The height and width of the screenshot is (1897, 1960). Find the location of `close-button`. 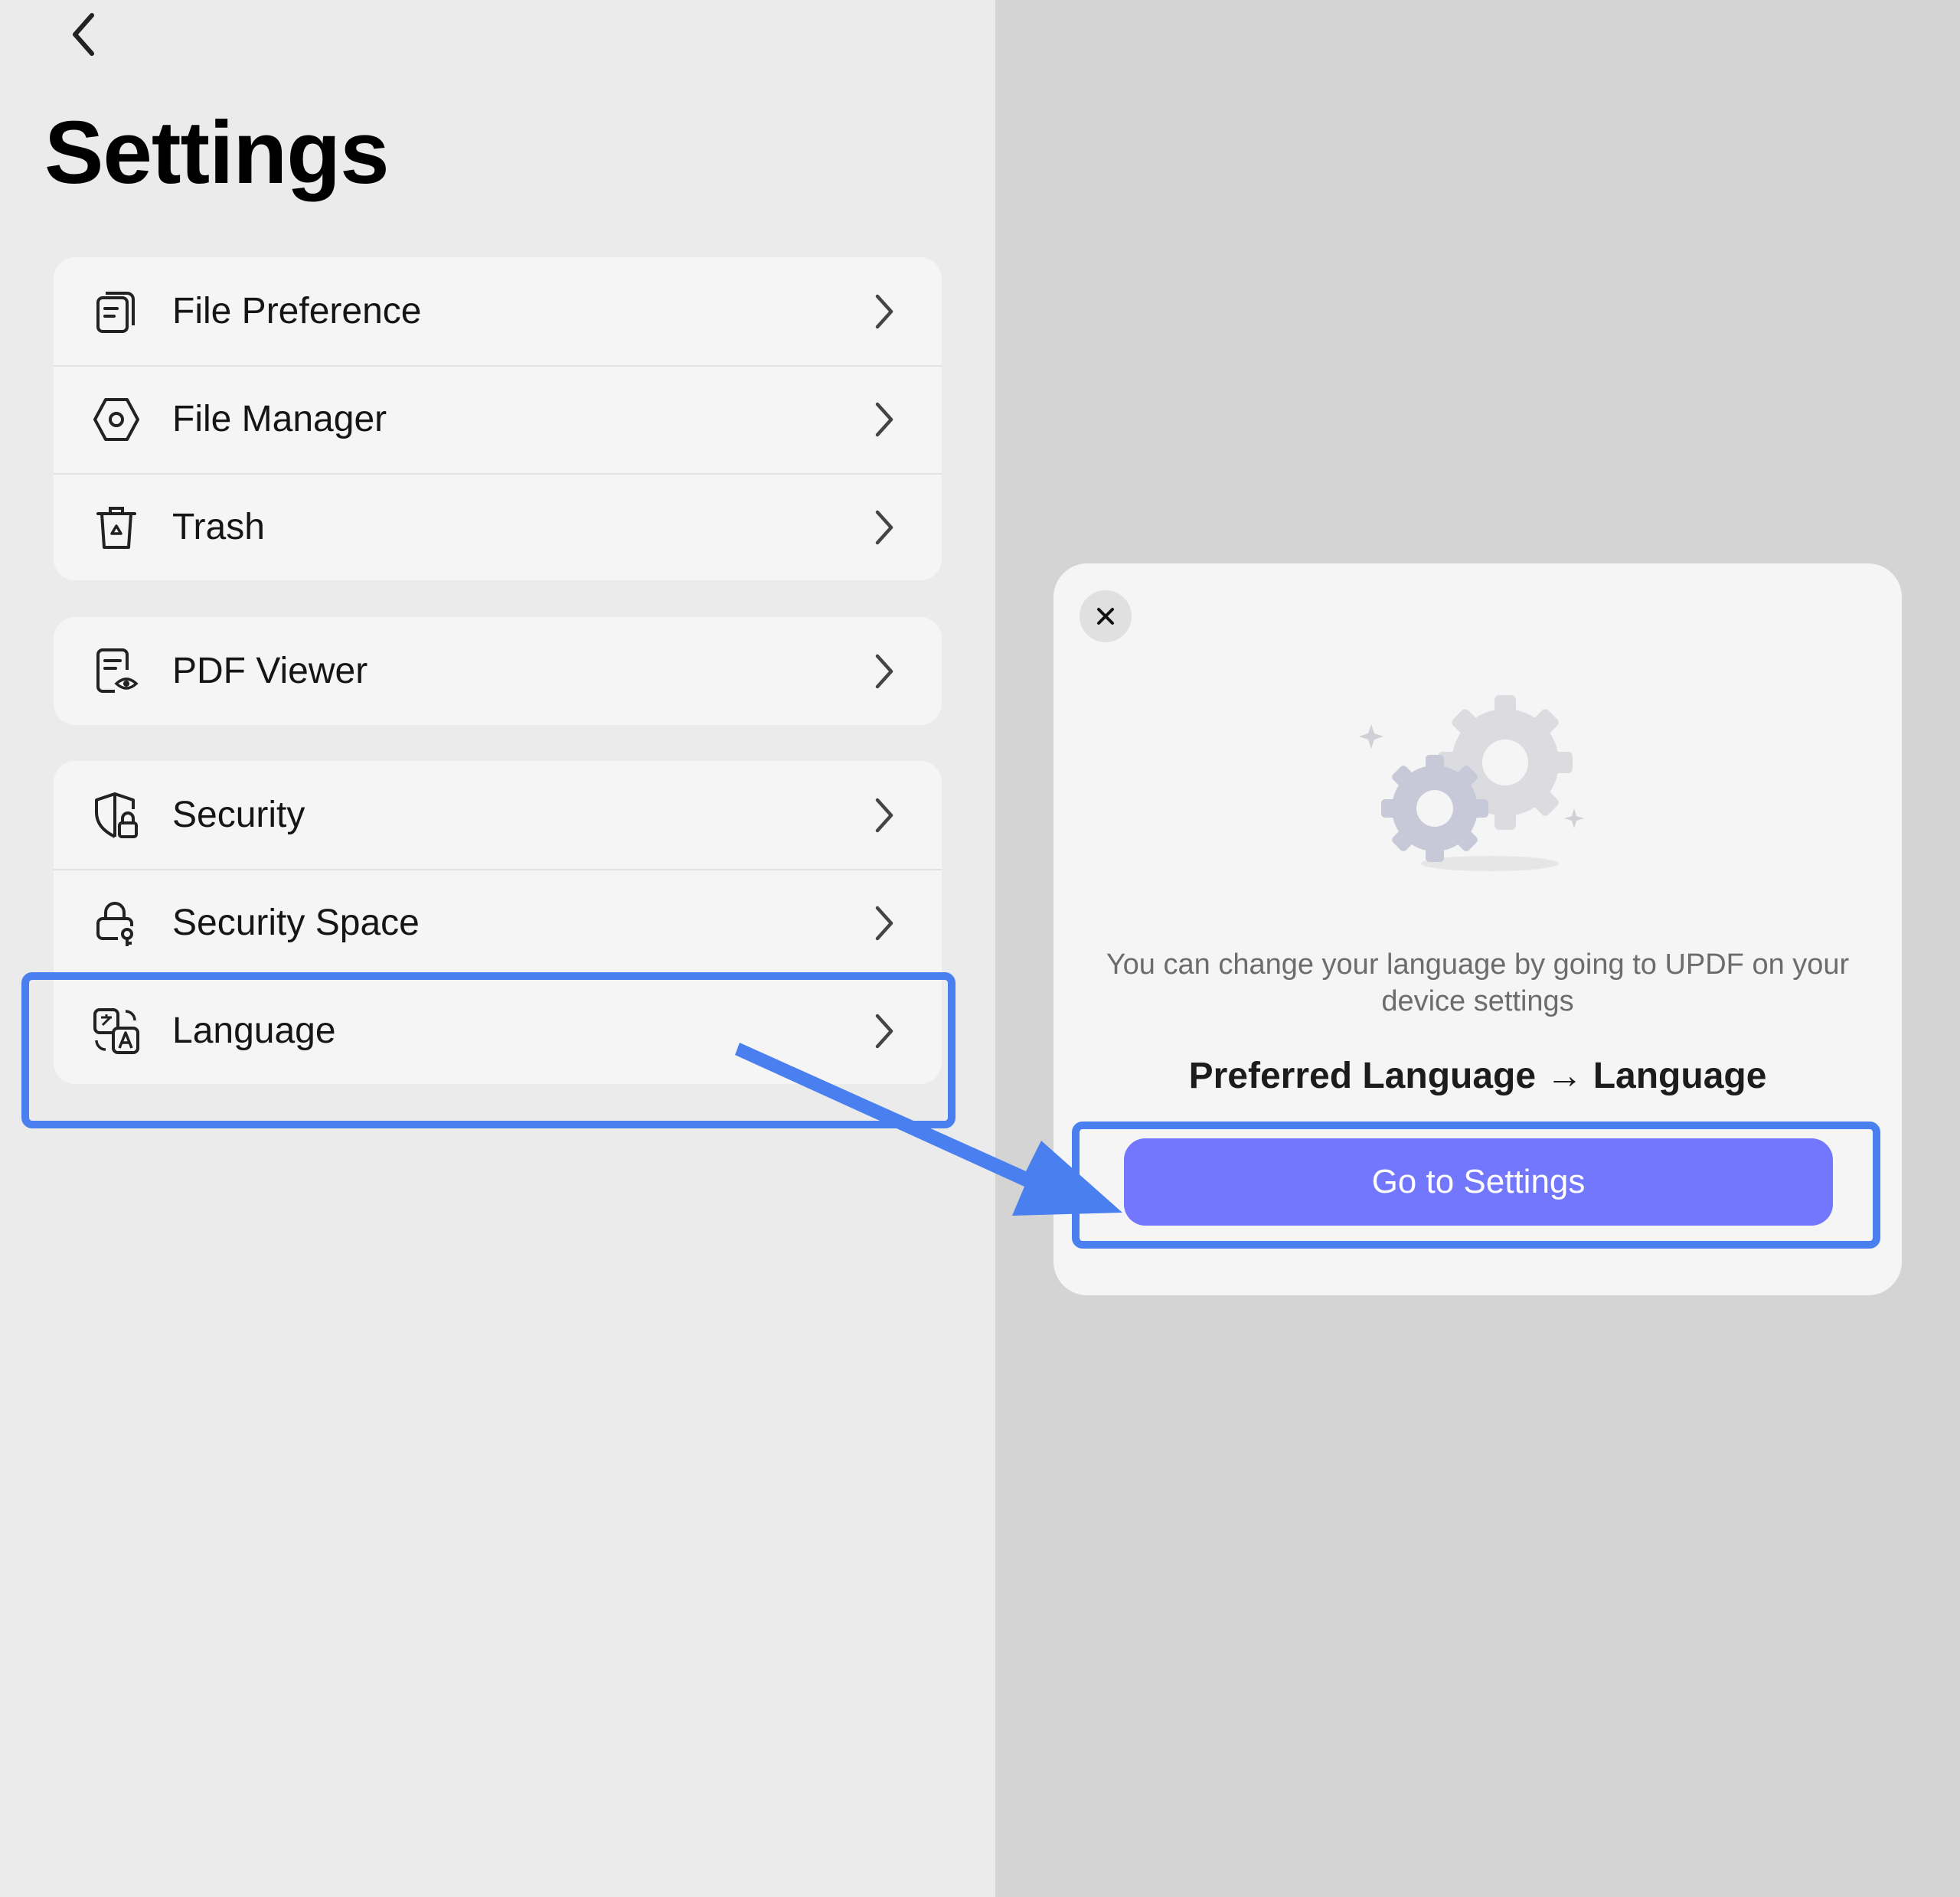

close-button is located at coordinates (1106, 616).